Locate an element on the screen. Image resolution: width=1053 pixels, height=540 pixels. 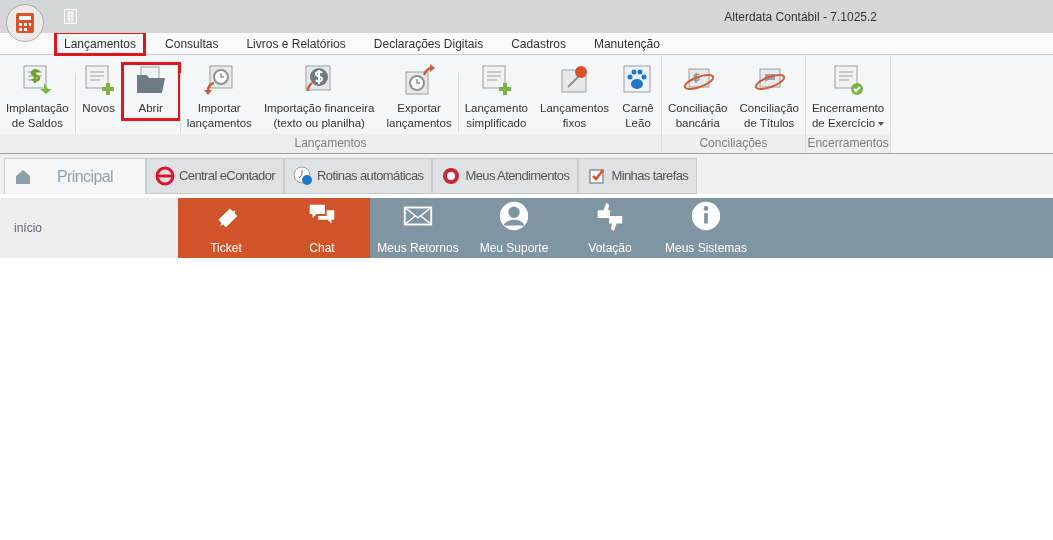
shortcut-tile: Ticket is located at coordinates (226, 228).